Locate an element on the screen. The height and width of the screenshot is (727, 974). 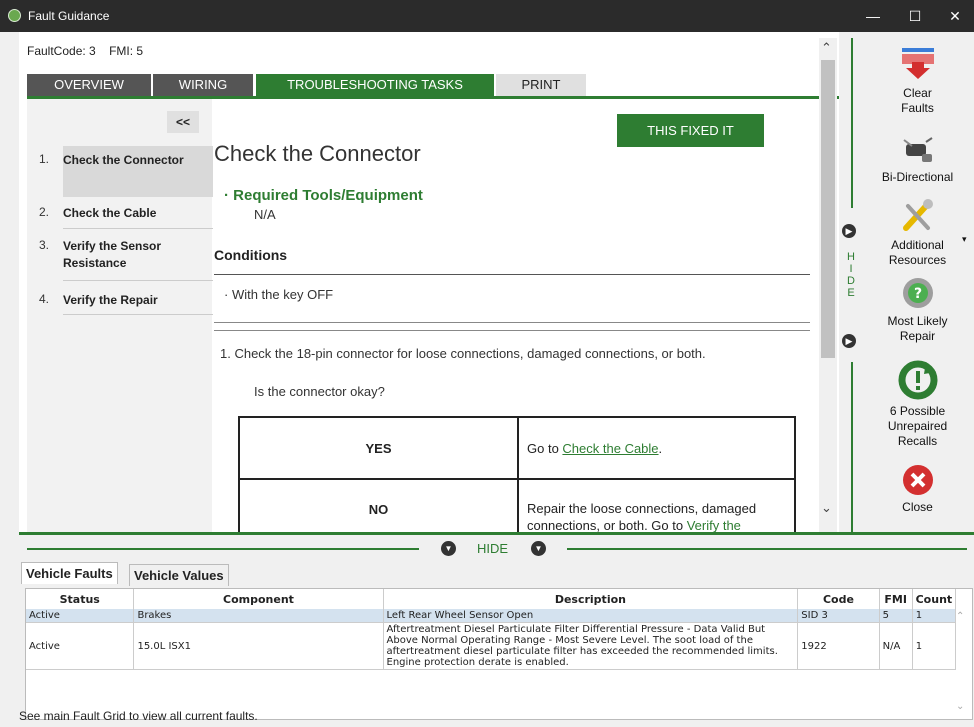
column-header: FMI is located at coordinates (896, 599).